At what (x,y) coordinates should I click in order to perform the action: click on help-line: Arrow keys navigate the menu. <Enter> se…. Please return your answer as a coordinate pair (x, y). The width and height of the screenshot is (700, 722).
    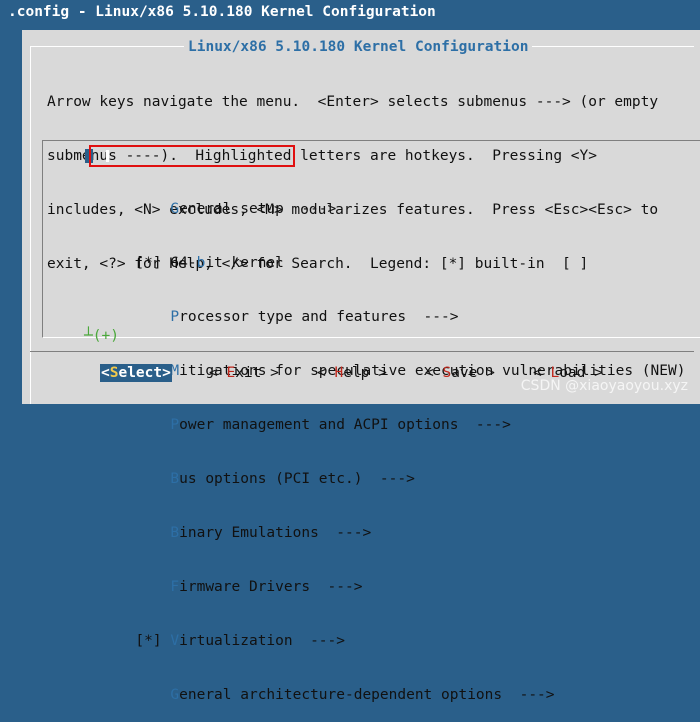
    Looking at the image, I should click on (353, 102).